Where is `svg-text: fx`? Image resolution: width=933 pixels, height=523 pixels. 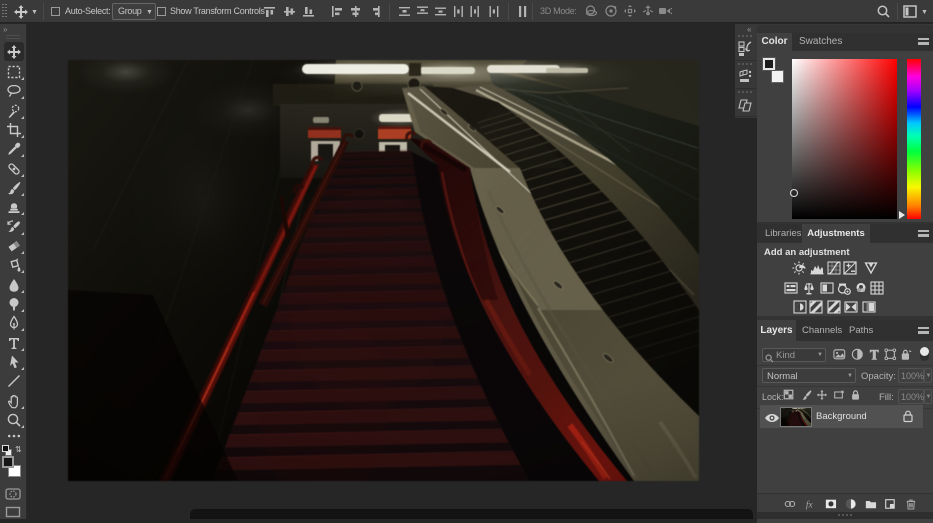
svg-text: fx is located at coordinates (810, 504).